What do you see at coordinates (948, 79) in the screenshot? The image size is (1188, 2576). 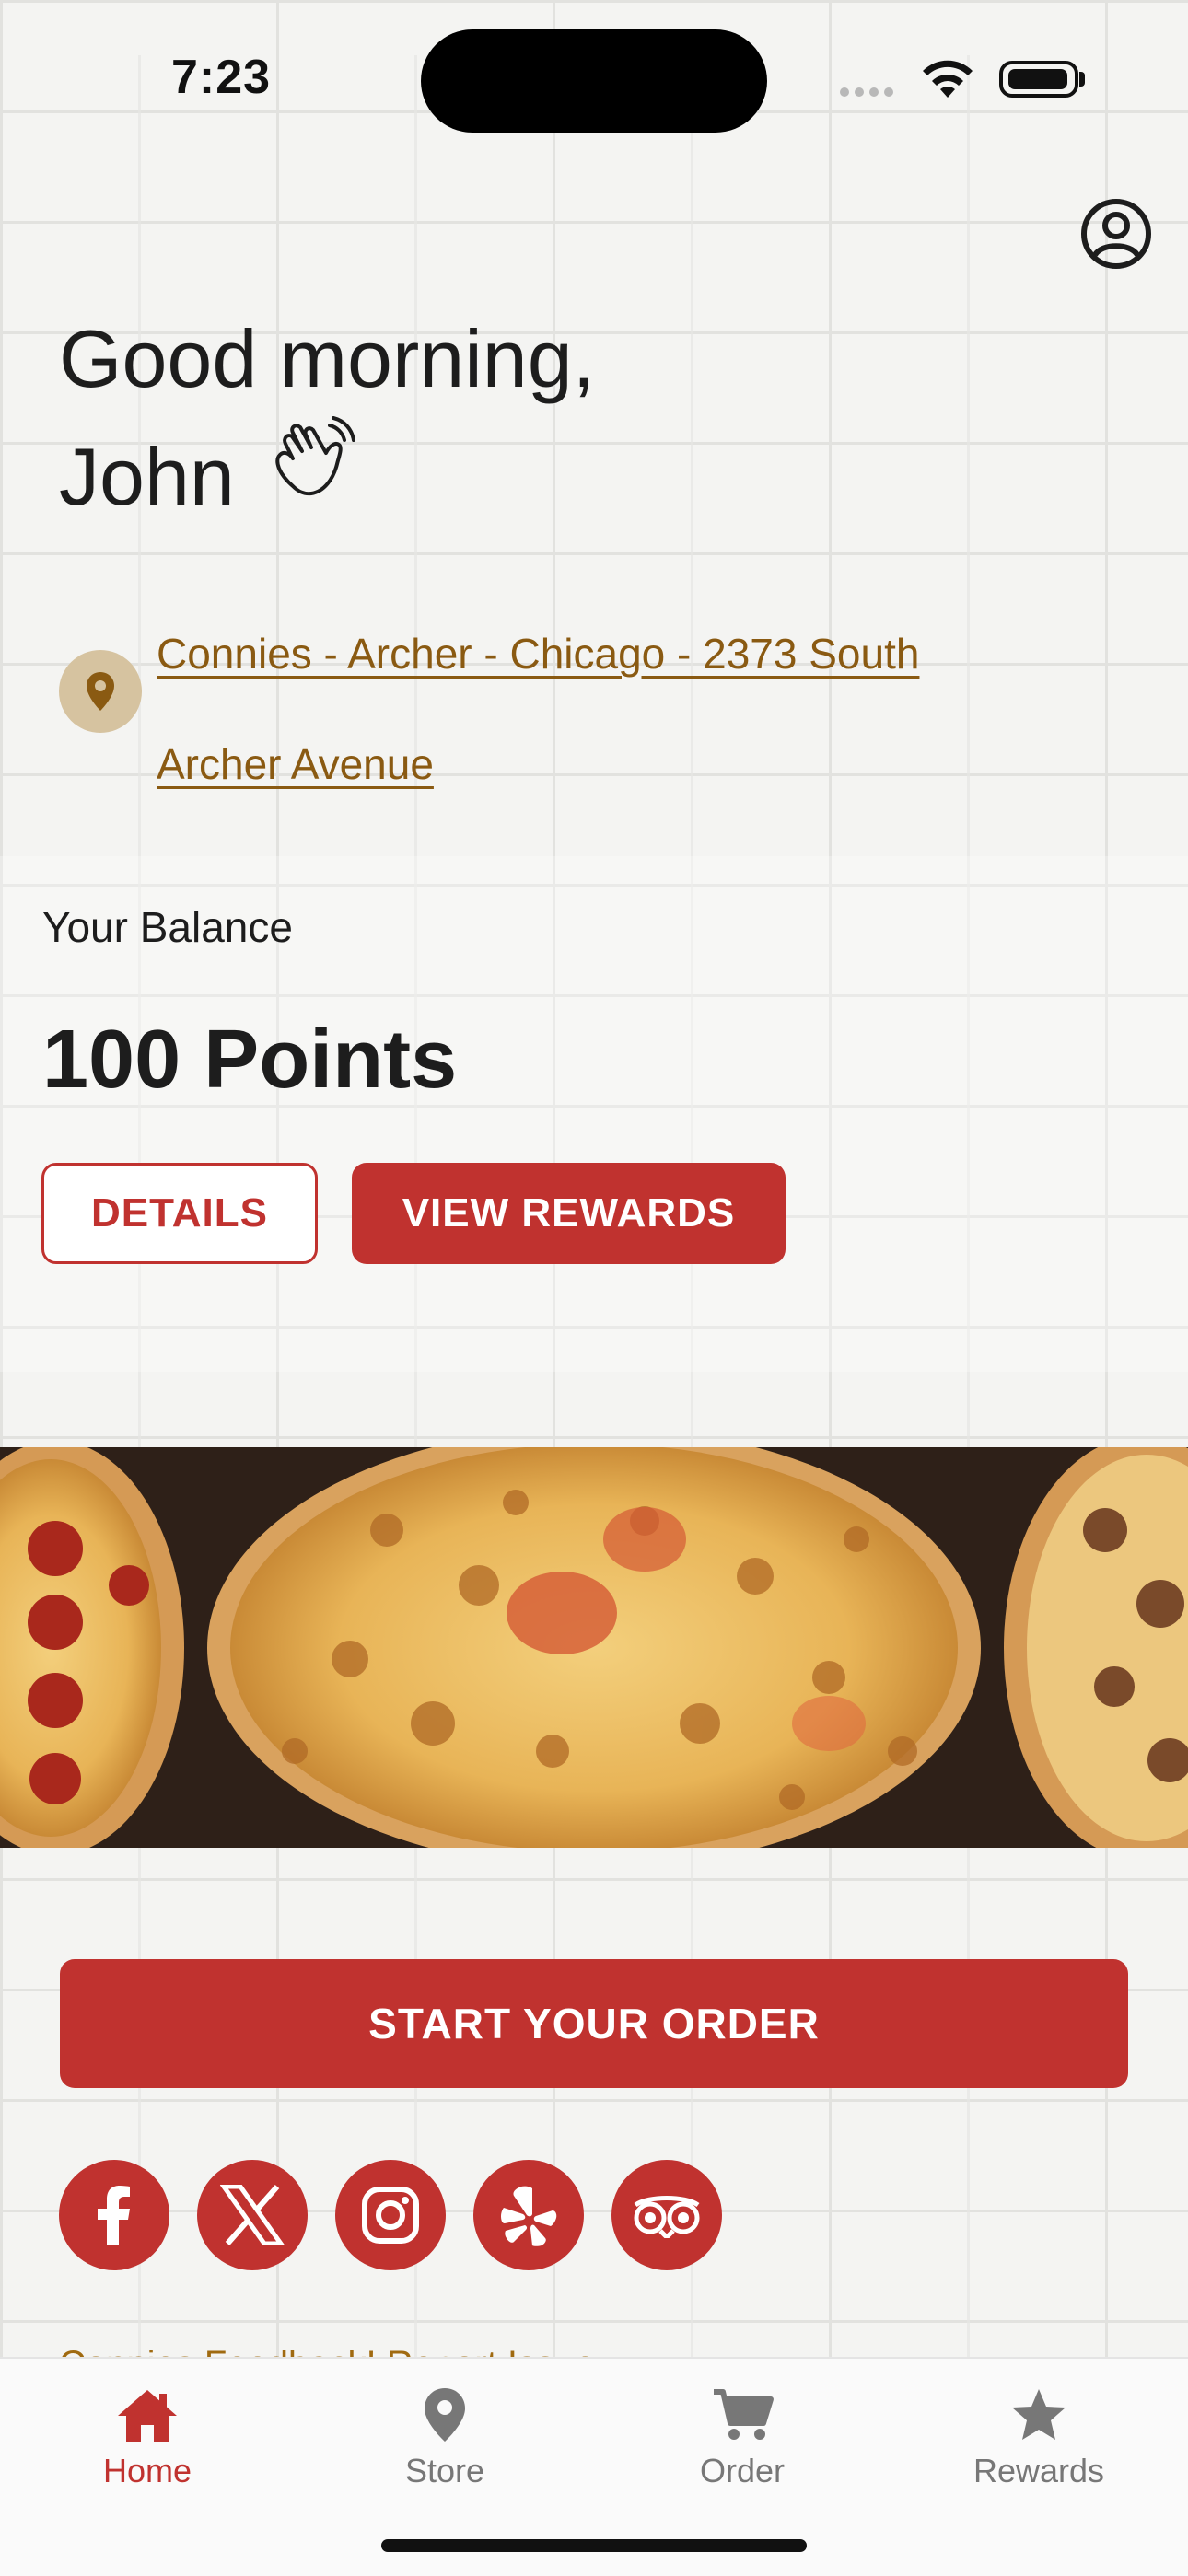 I see `wifi-icon` at bounding box center [948, 79].